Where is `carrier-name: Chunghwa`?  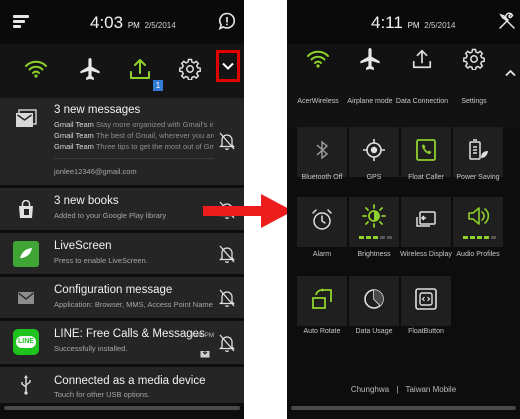 carrier-name: Chunghwa is located at coordinates (370, 389).